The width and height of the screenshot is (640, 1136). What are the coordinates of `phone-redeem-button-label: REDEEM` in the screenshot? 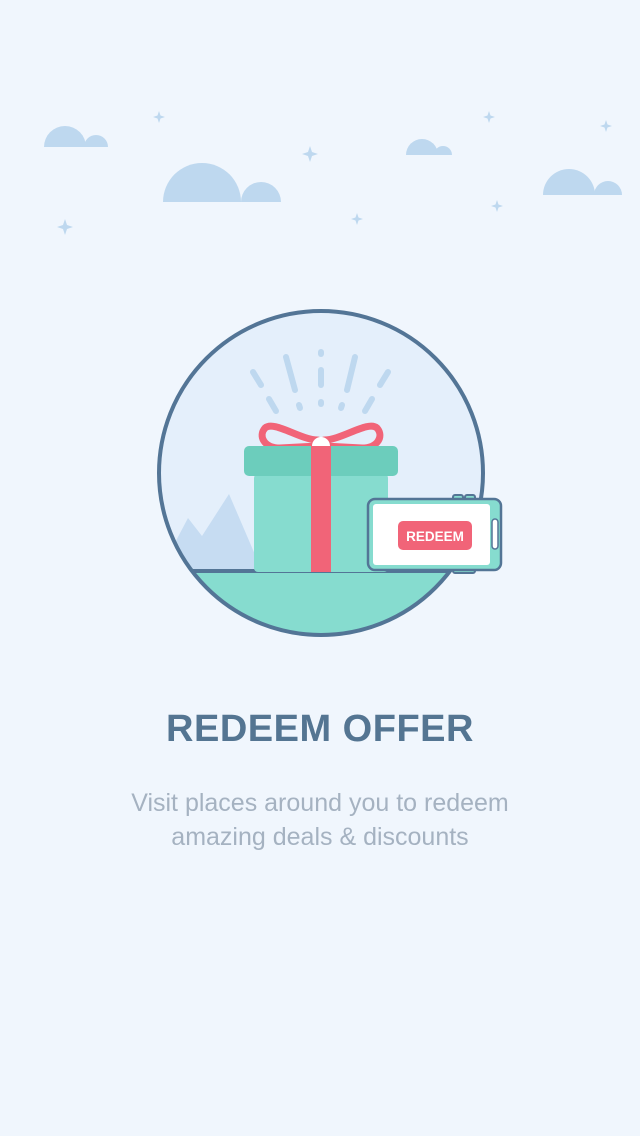 It's located at (435, 536).